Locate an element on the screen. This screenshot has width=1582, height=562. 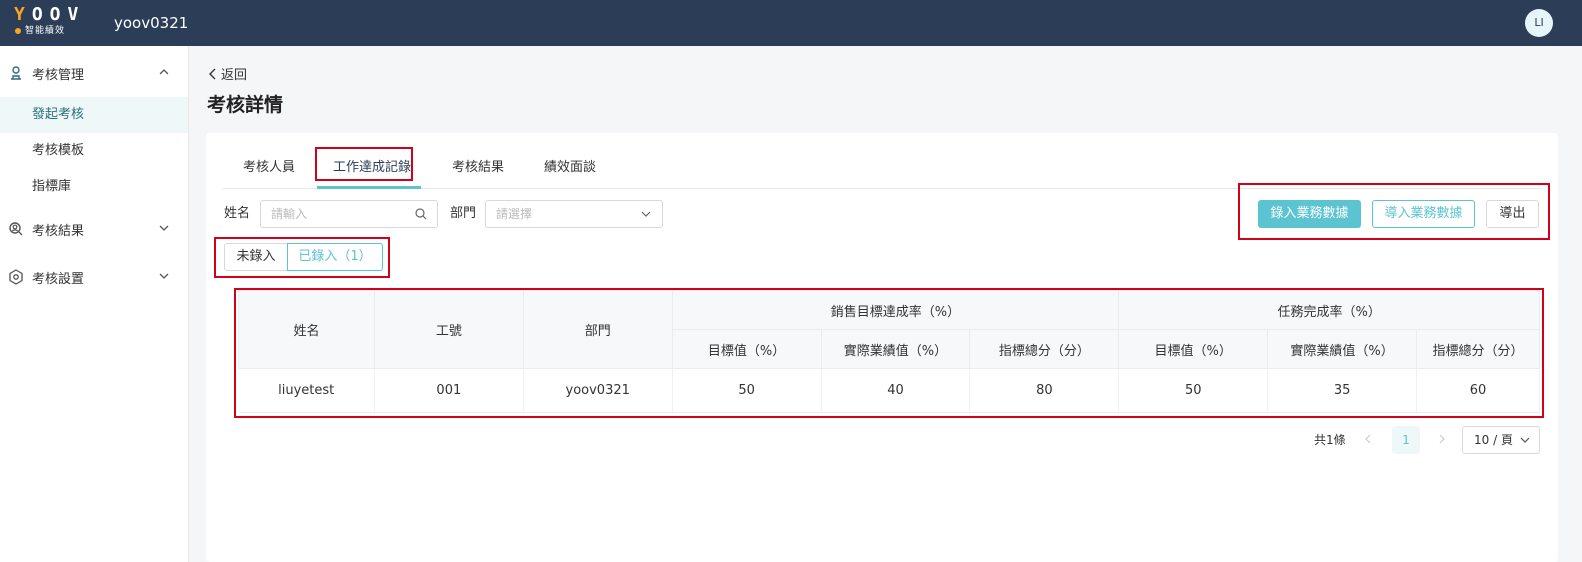
name-filter-label: 姓名 is located at coordinates (237, 213).